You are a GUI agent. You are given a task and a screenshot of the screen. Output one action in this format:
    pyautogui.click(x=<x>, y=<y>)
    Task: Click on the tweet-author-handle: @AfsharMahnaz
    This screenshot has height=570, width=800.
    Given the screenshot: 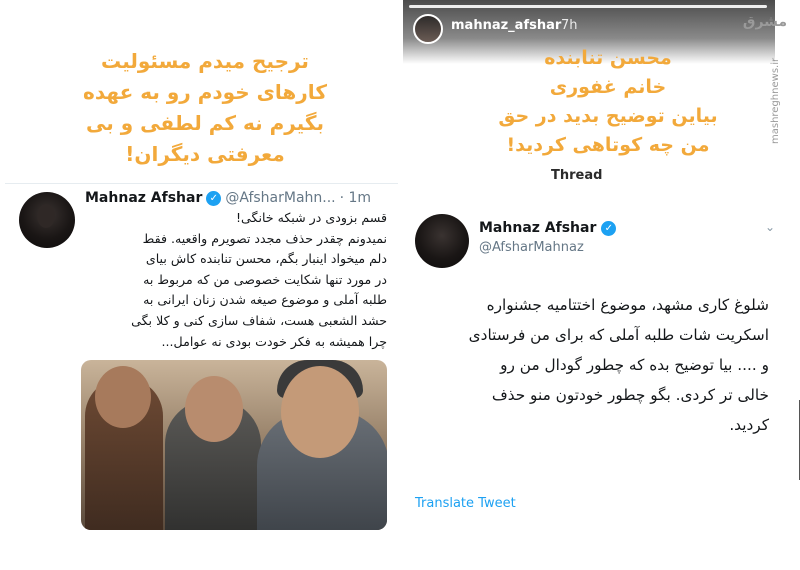 What is the action you would take?
    pyautogui.click(x=531, y=247)
    